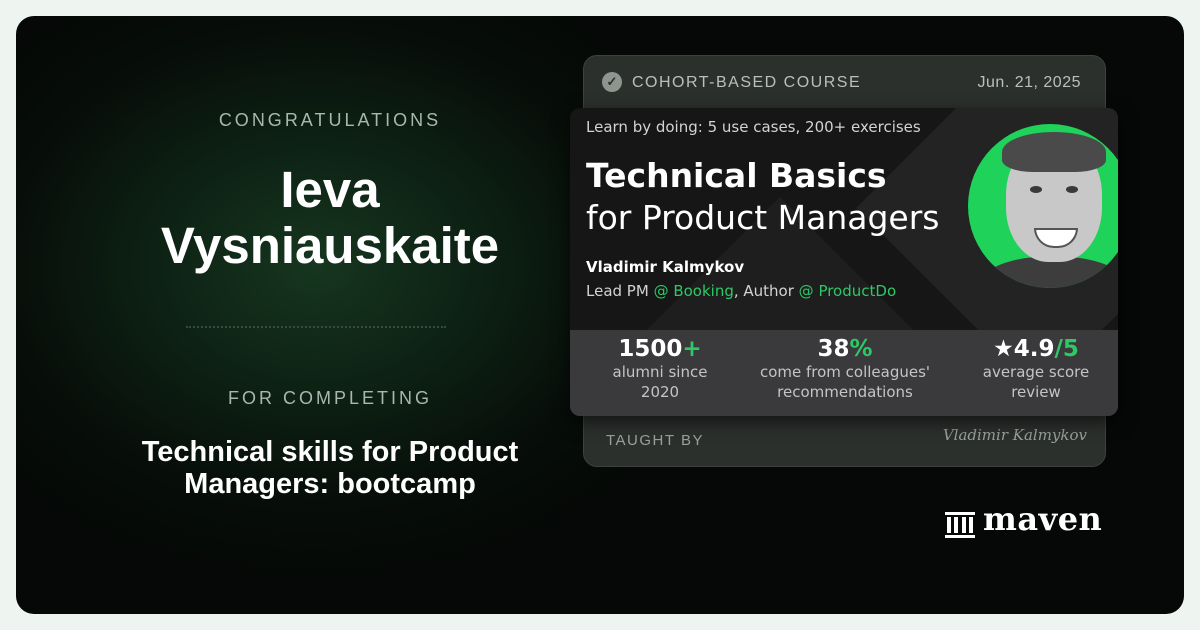 This screenshot has width=1200, height=630. I want to click on stat-value: ★4.9, so click(1024, 349).